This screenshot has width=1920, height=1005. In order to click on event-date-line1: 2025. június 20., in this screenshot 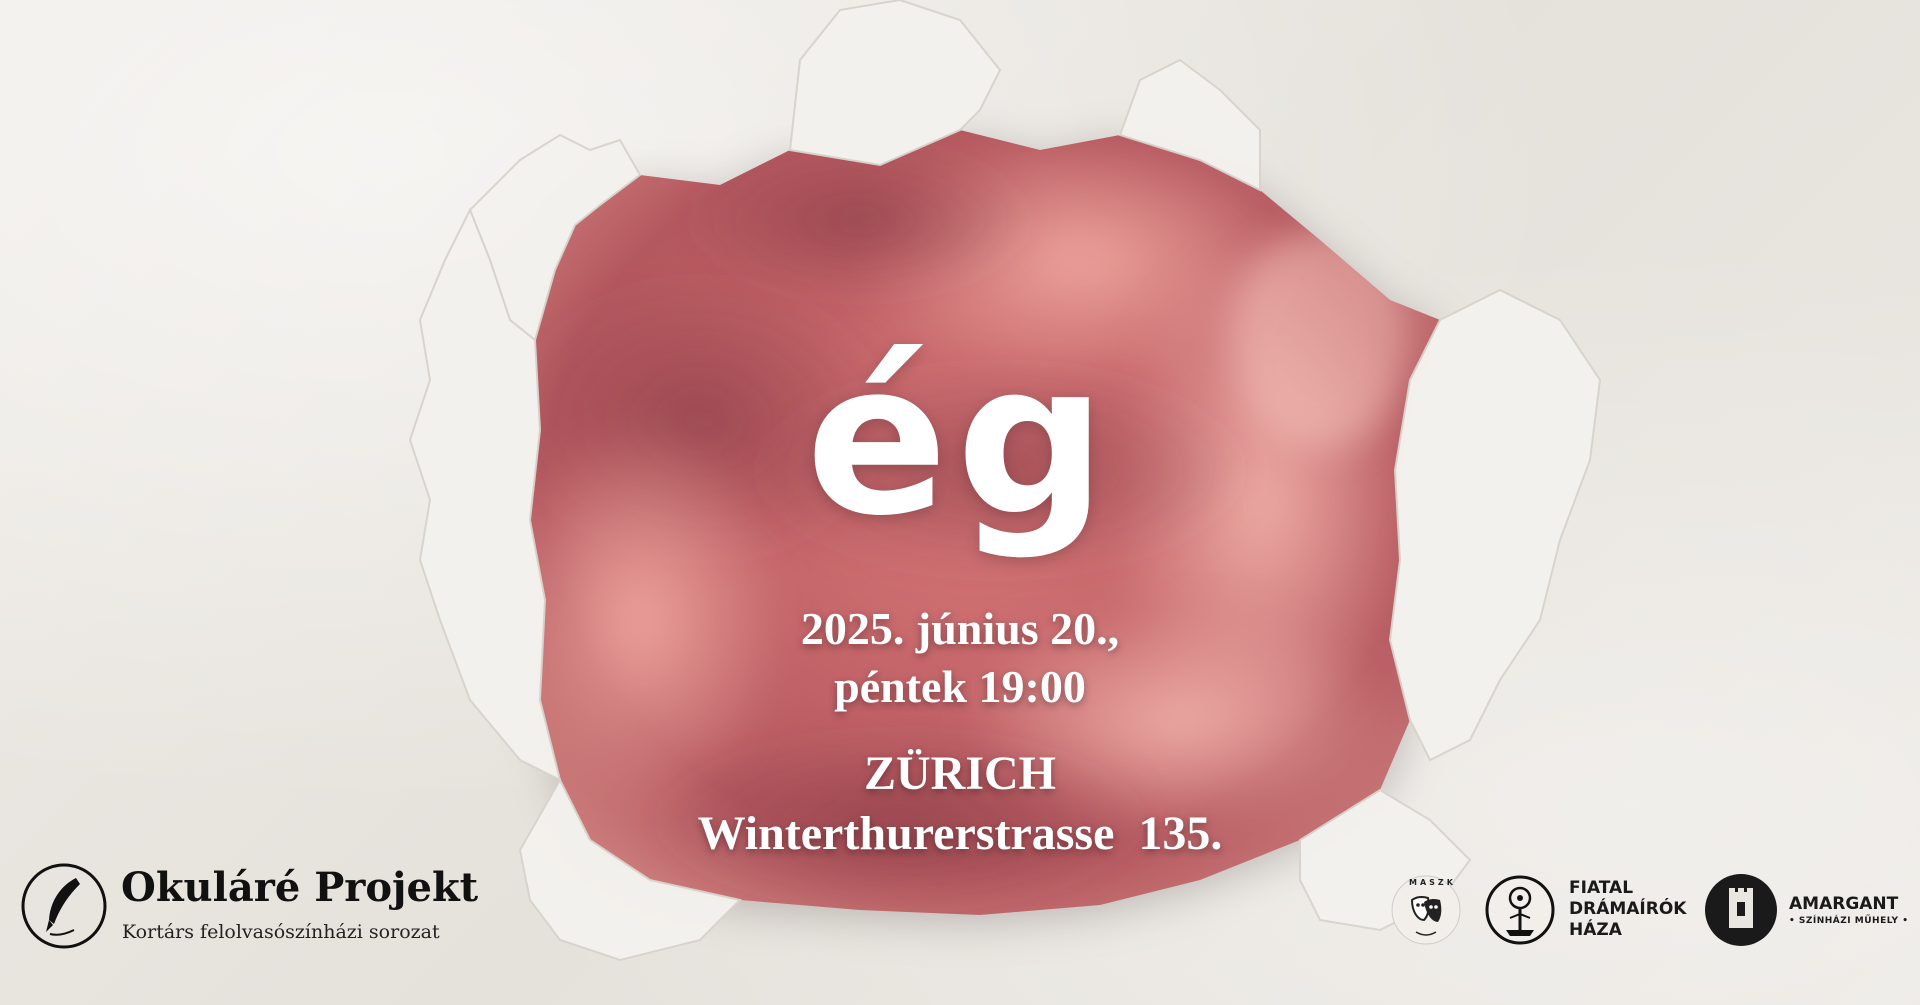, I will do `click(960, 628)`.